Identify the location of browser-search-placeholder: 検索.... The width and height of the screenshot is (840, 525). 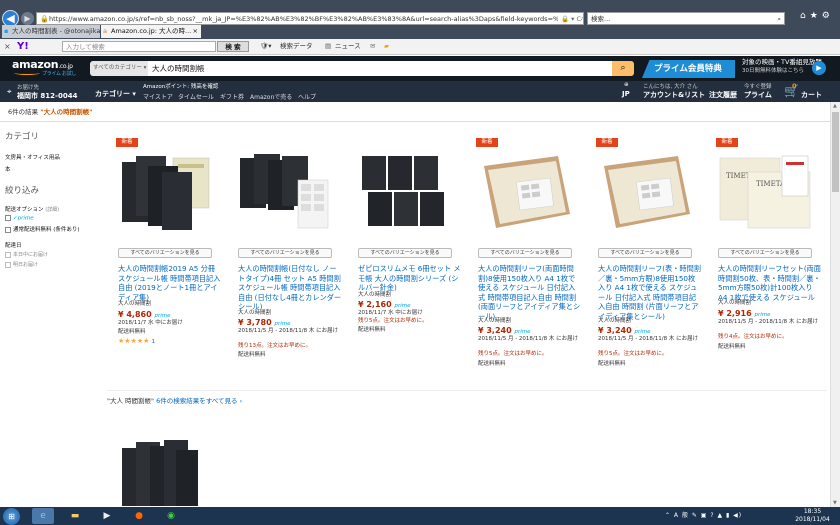
(601, 19).